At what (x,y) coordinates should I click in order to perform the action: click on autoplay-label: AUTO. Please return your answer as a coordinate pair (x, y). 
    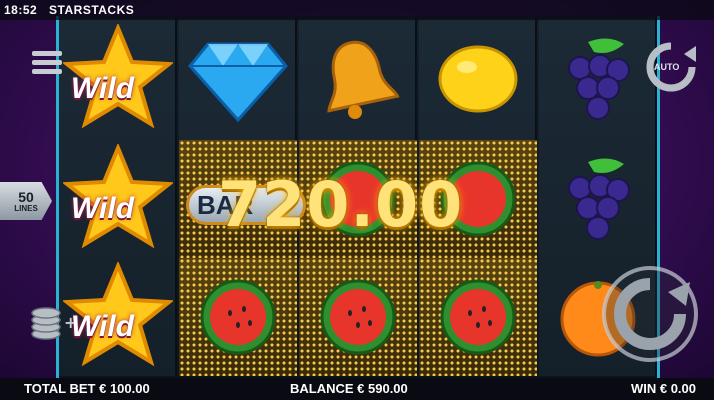
    Looking at the image, I should click on (667, 67).